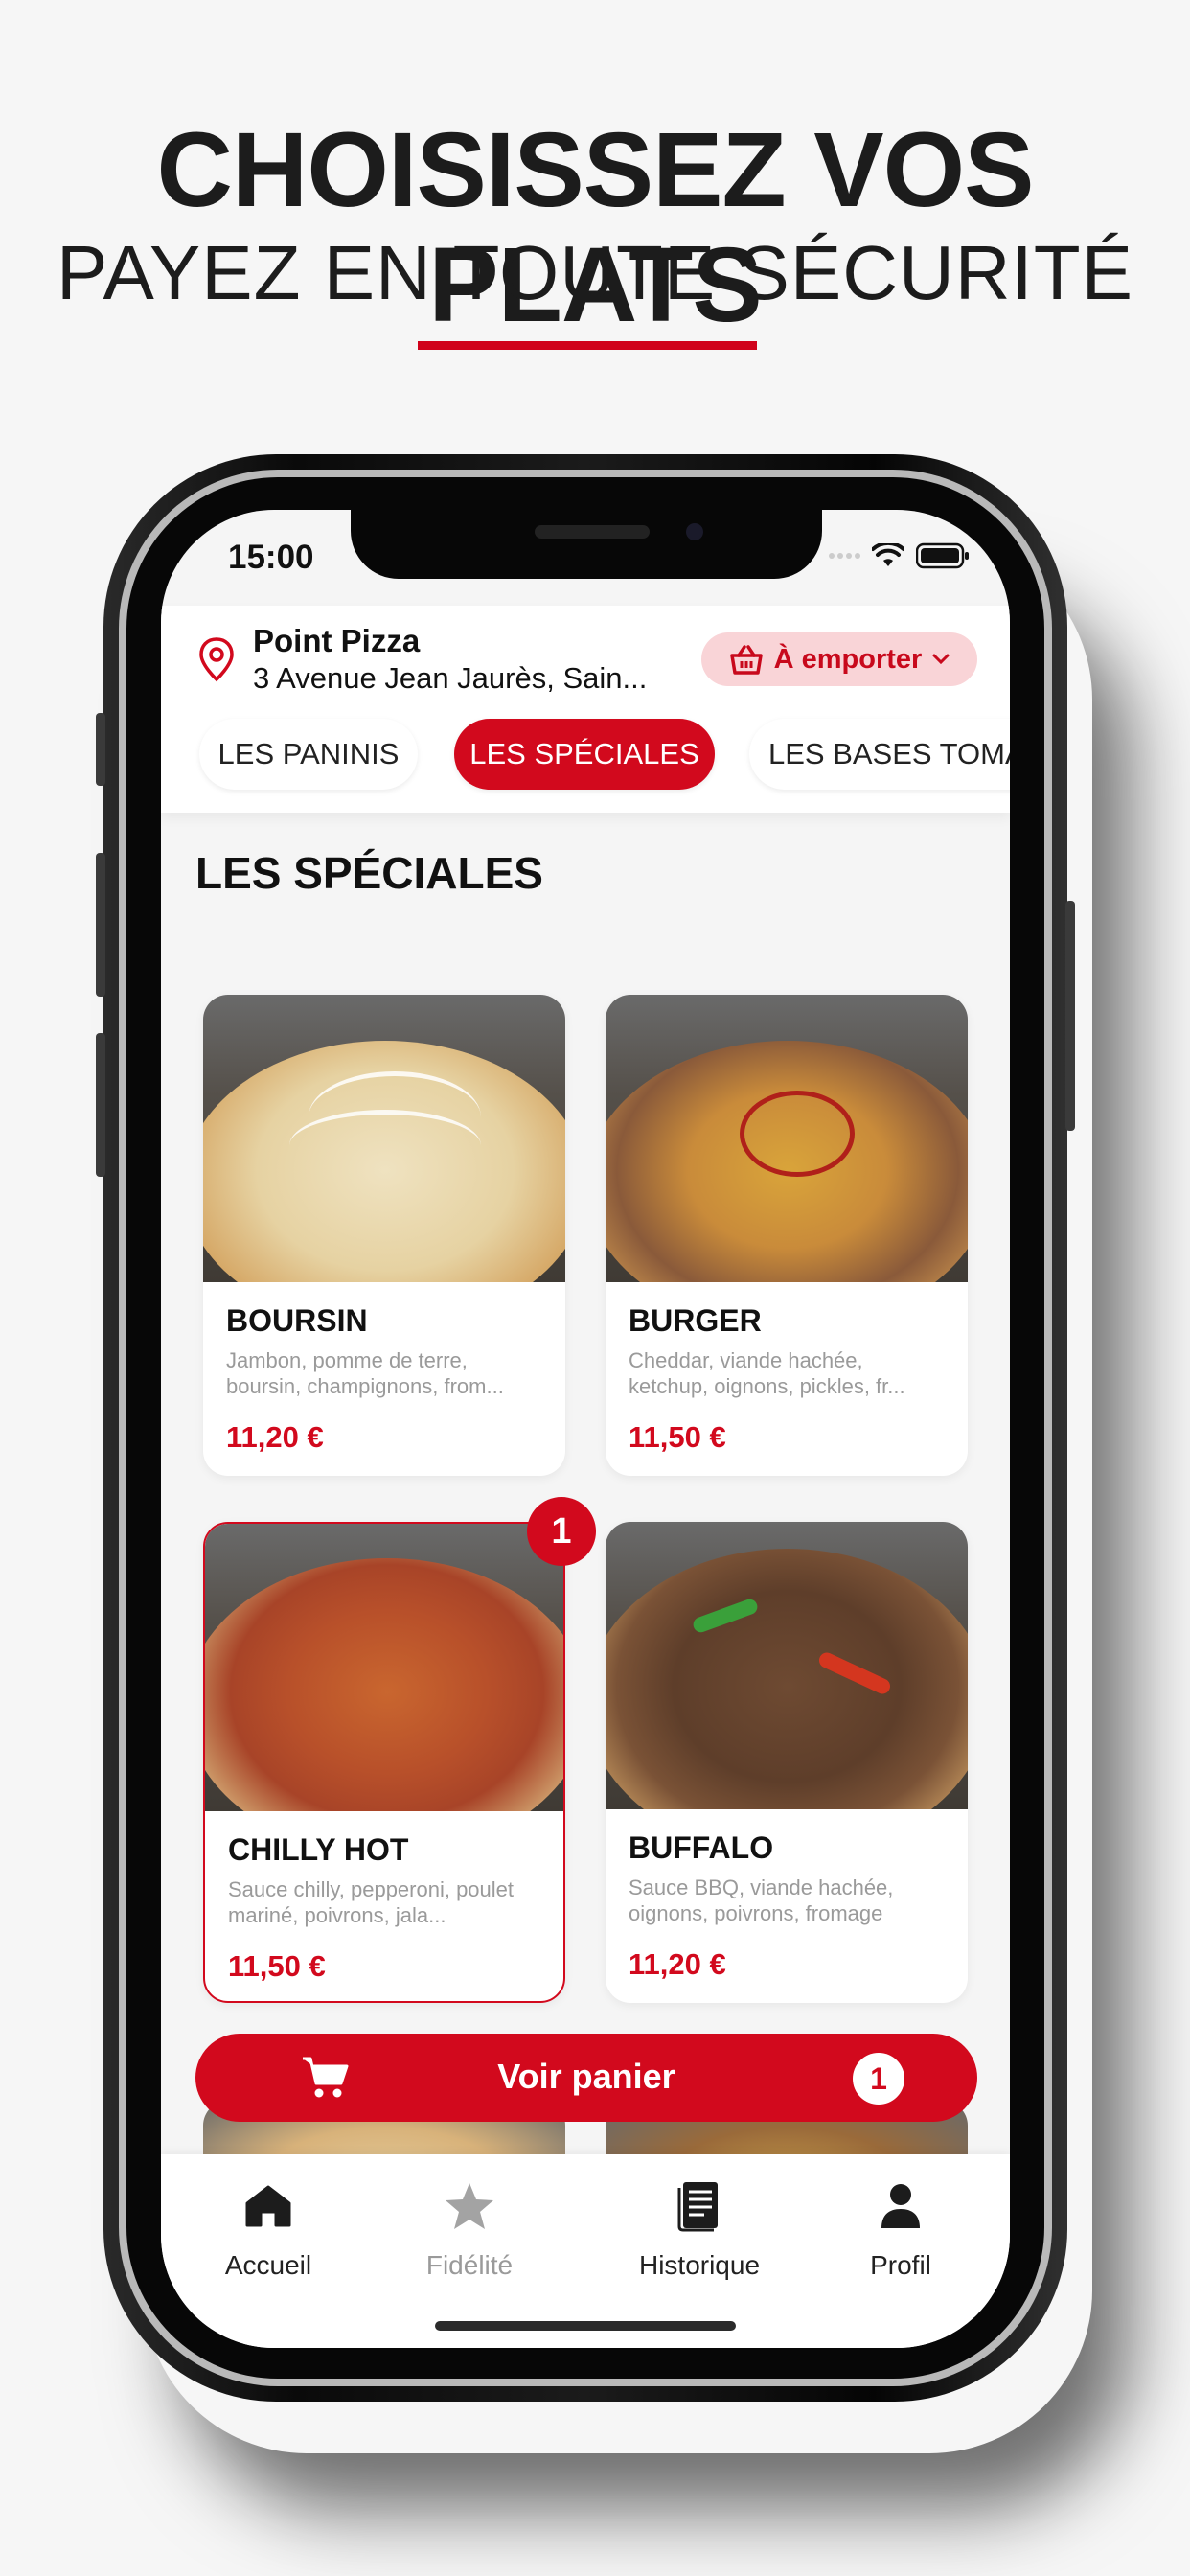  I want to click on takeaway-mode-button: À emporter, so click(839, 659).